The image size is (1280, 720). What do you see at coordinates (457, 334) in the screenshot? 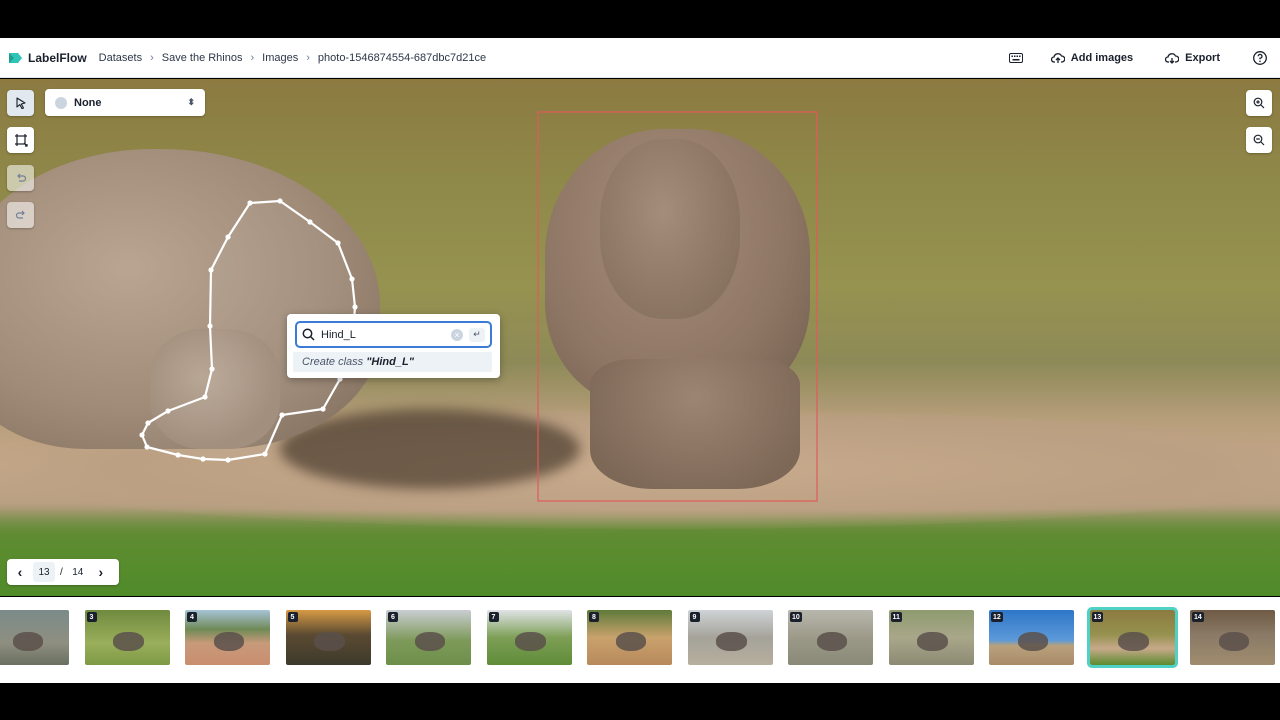
I see `clear-input-icon: ×` at bounding box center [457, 334].